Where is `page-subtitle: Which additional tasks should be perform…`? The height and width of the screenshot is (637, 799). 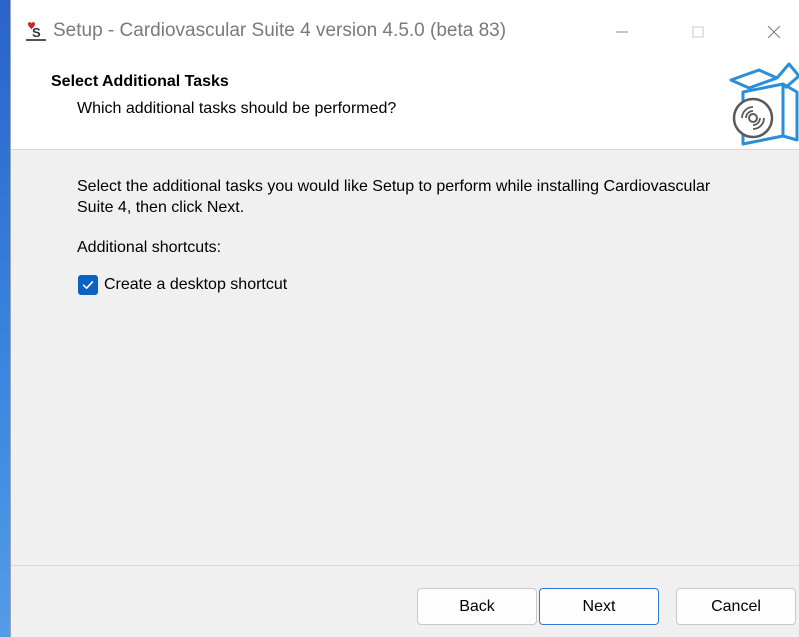
page-subtitle: Which additional tasks should be perform… is located at coordinates (237, 108).